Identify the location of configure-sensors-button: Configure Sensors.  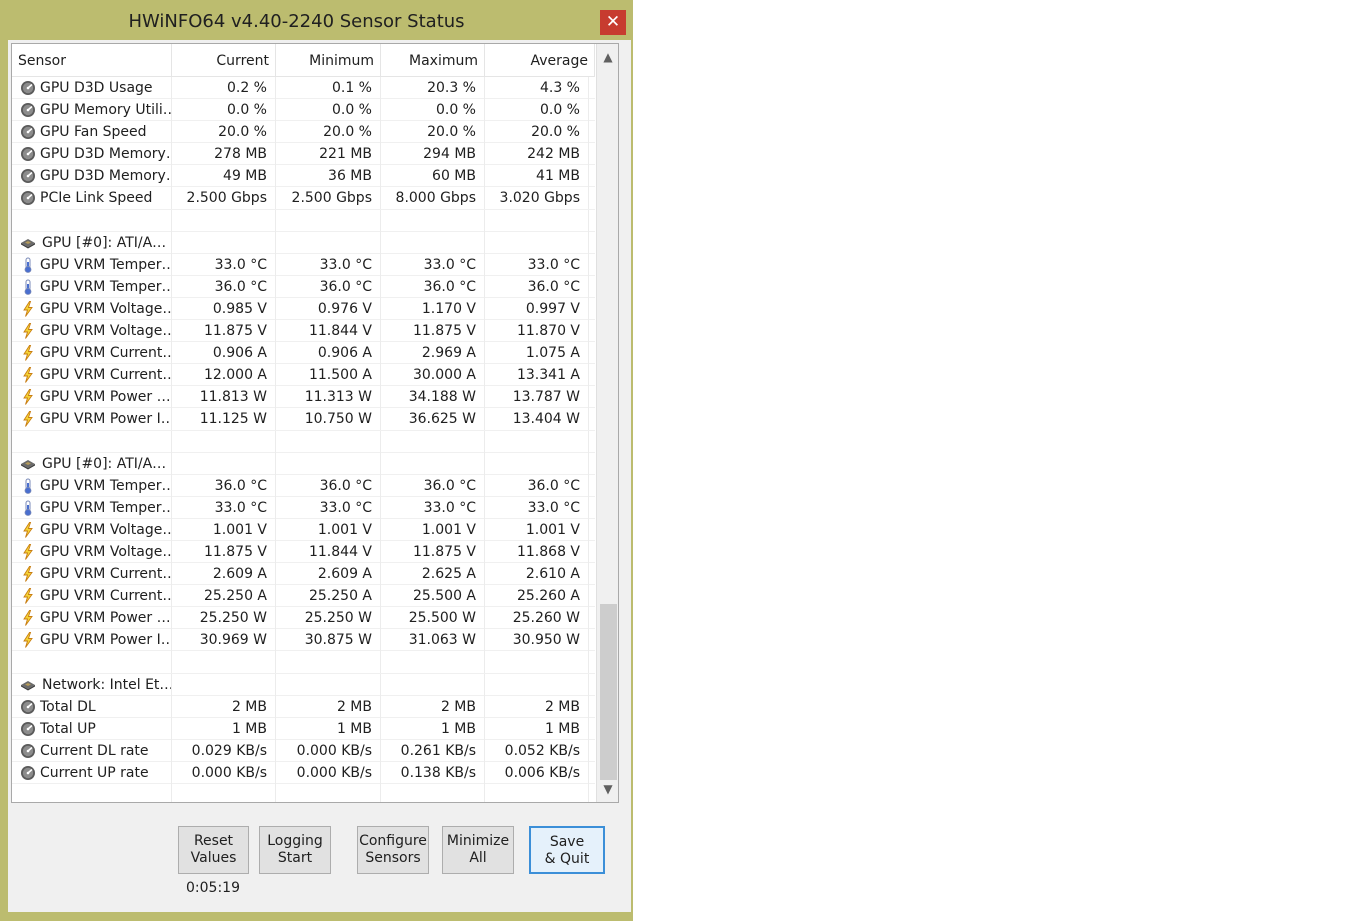
(393, 850).